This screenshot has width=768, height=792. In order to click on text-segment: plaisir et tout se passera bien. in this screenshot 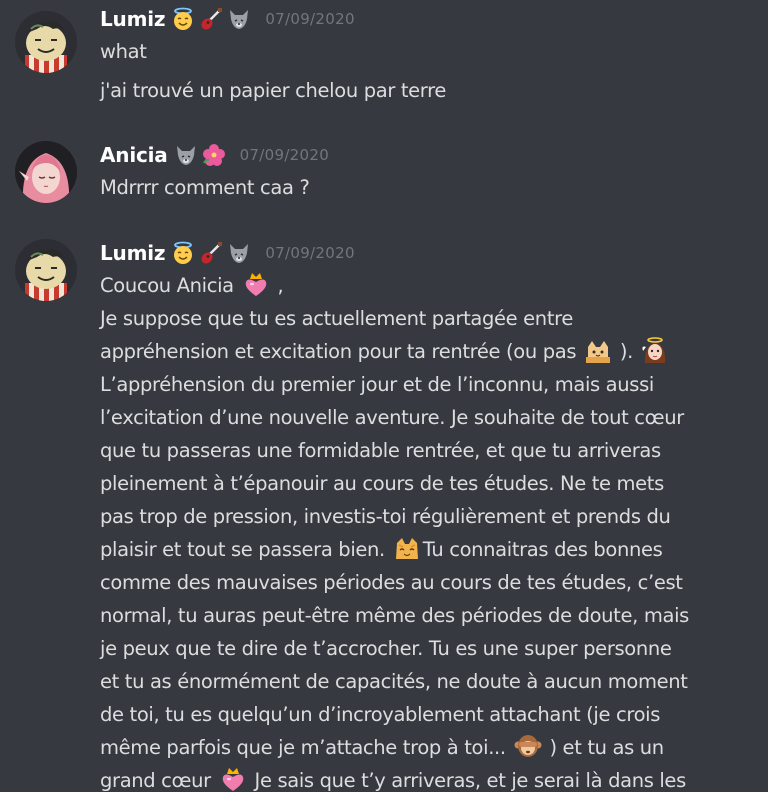, I will do `click(242, 549)`.